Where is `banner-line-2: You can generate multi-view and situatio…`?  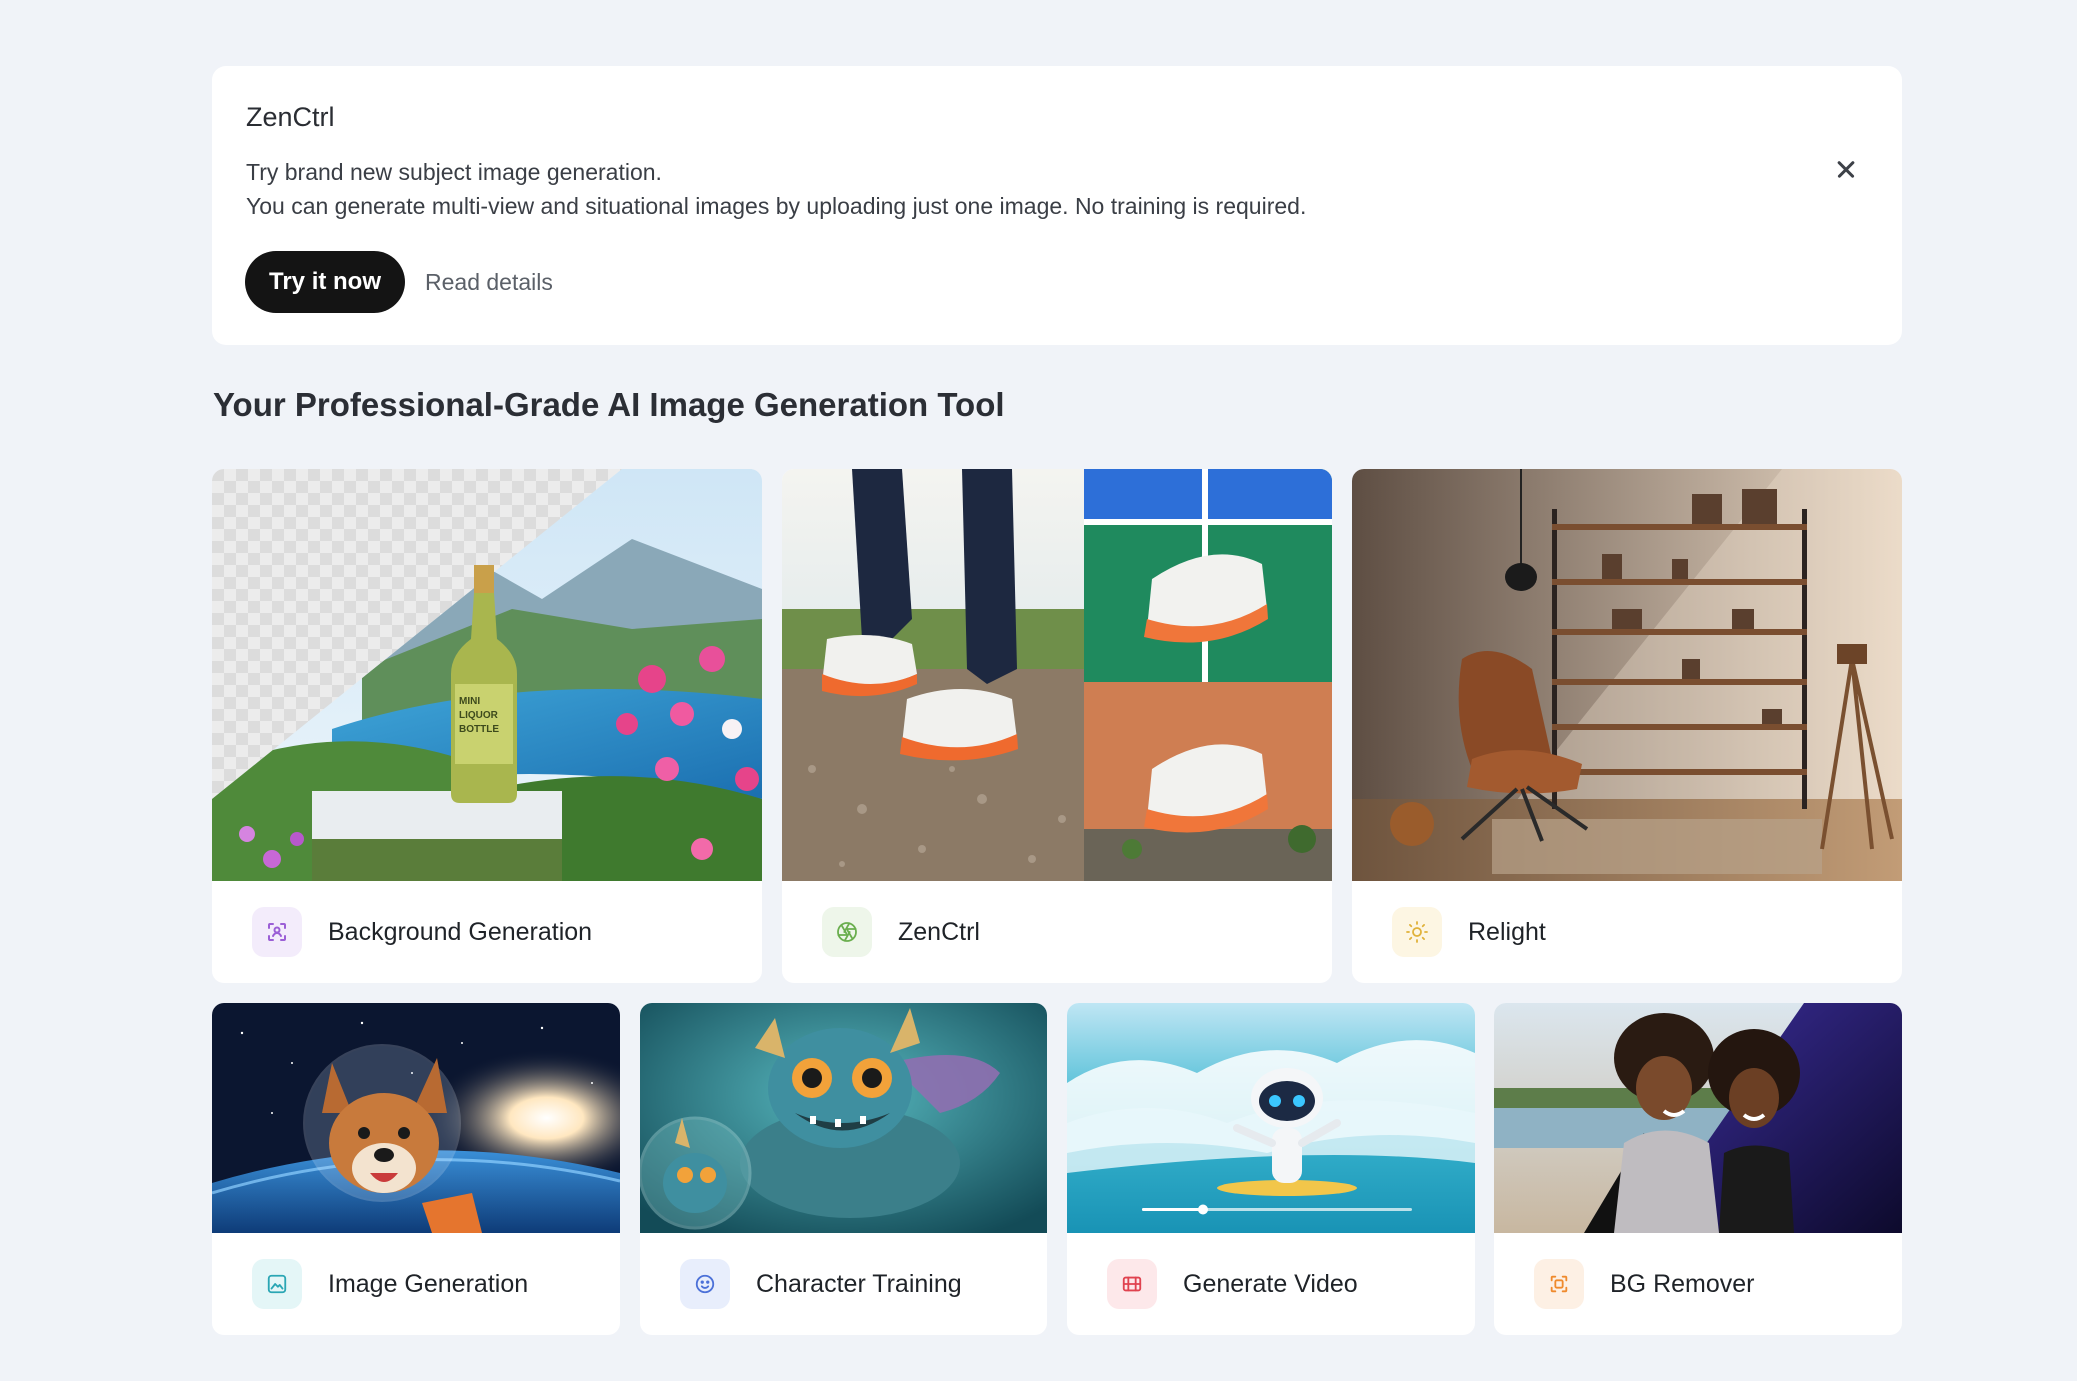 banner-line-2: You can generate multi-view and situatio… is located at coordinates (776, 206).